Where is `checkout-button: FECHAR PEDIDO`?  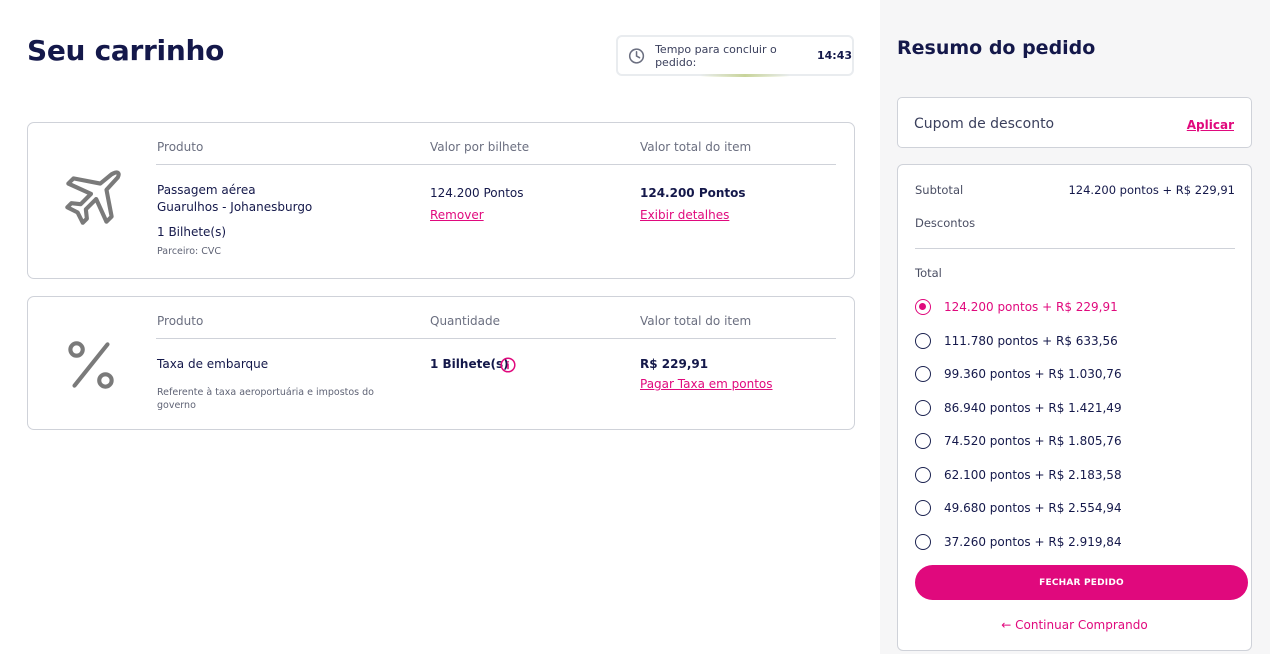 checkout-button: FECHAR PEDIDO is located at coordinates (1081, 582).